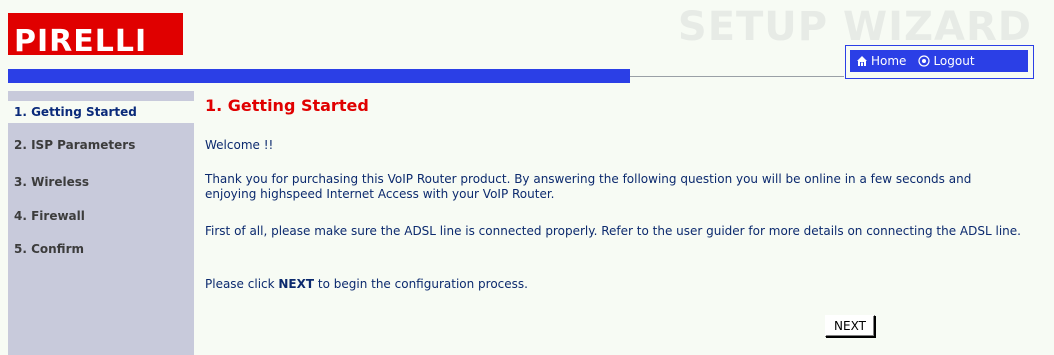 This screenshot has height=355, width=1054. Describe the element at coordinates (49, 216) in the screenshot. I see `sidebar-item-firewall: 4. Firewall` at that location.